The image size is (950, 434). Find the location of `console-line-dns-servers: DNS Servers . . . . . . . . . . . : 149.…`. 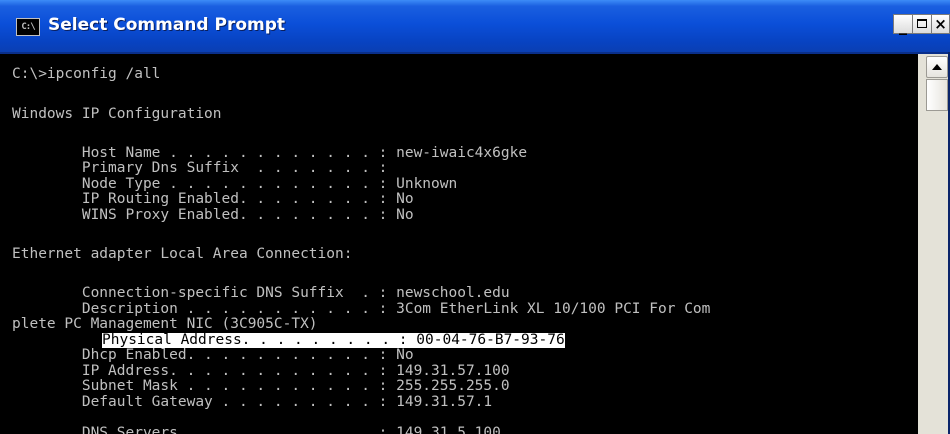

console-line-dns-servers: DNS Servers . . . . . . . . . . . : 149.… is located at coordinates (256, 429).